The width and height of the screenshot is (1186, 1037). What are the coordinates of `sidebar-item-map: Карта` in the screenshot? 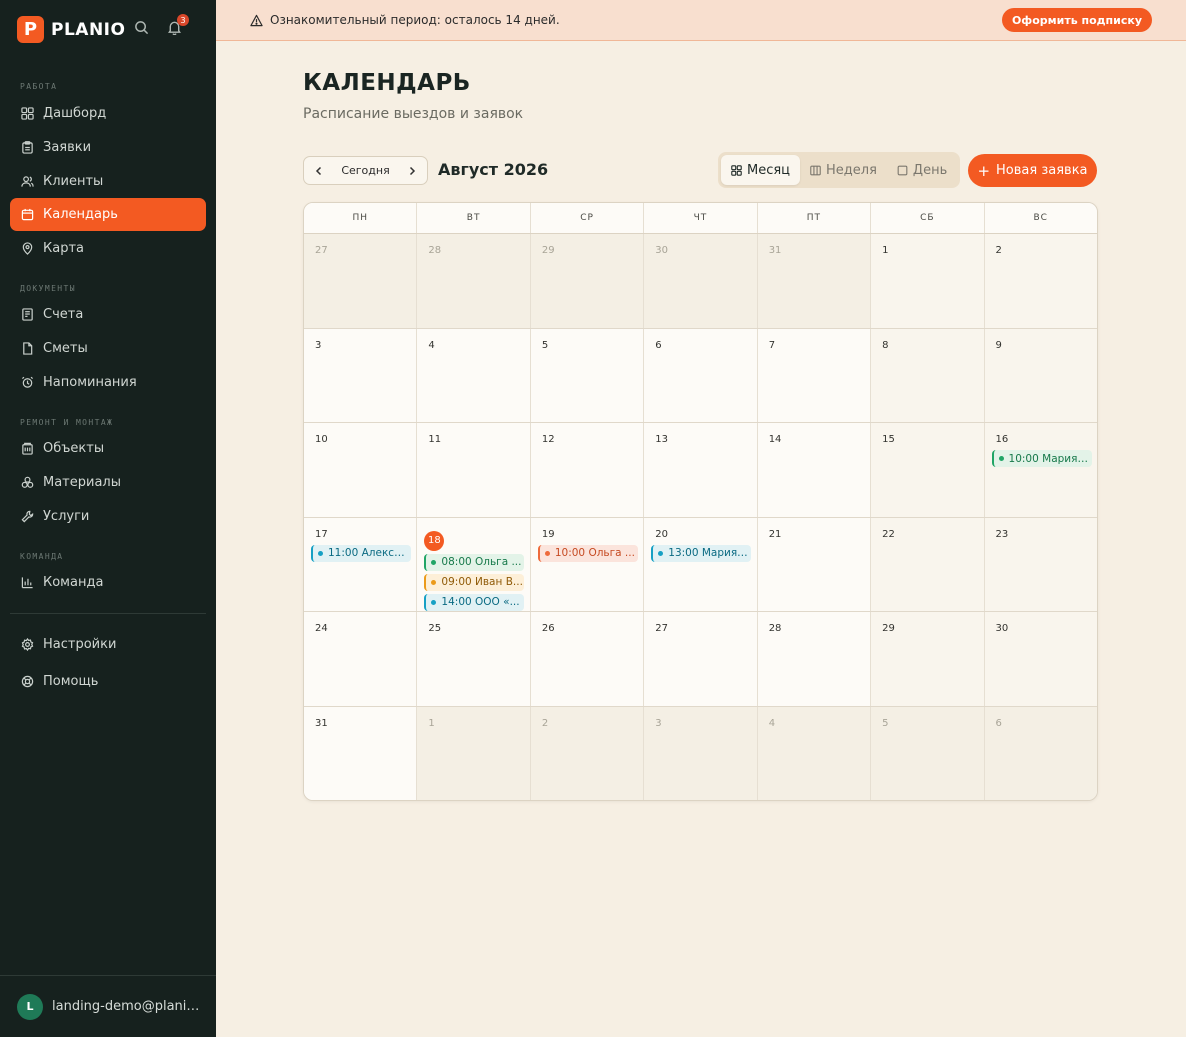 It's located at (108, 248).